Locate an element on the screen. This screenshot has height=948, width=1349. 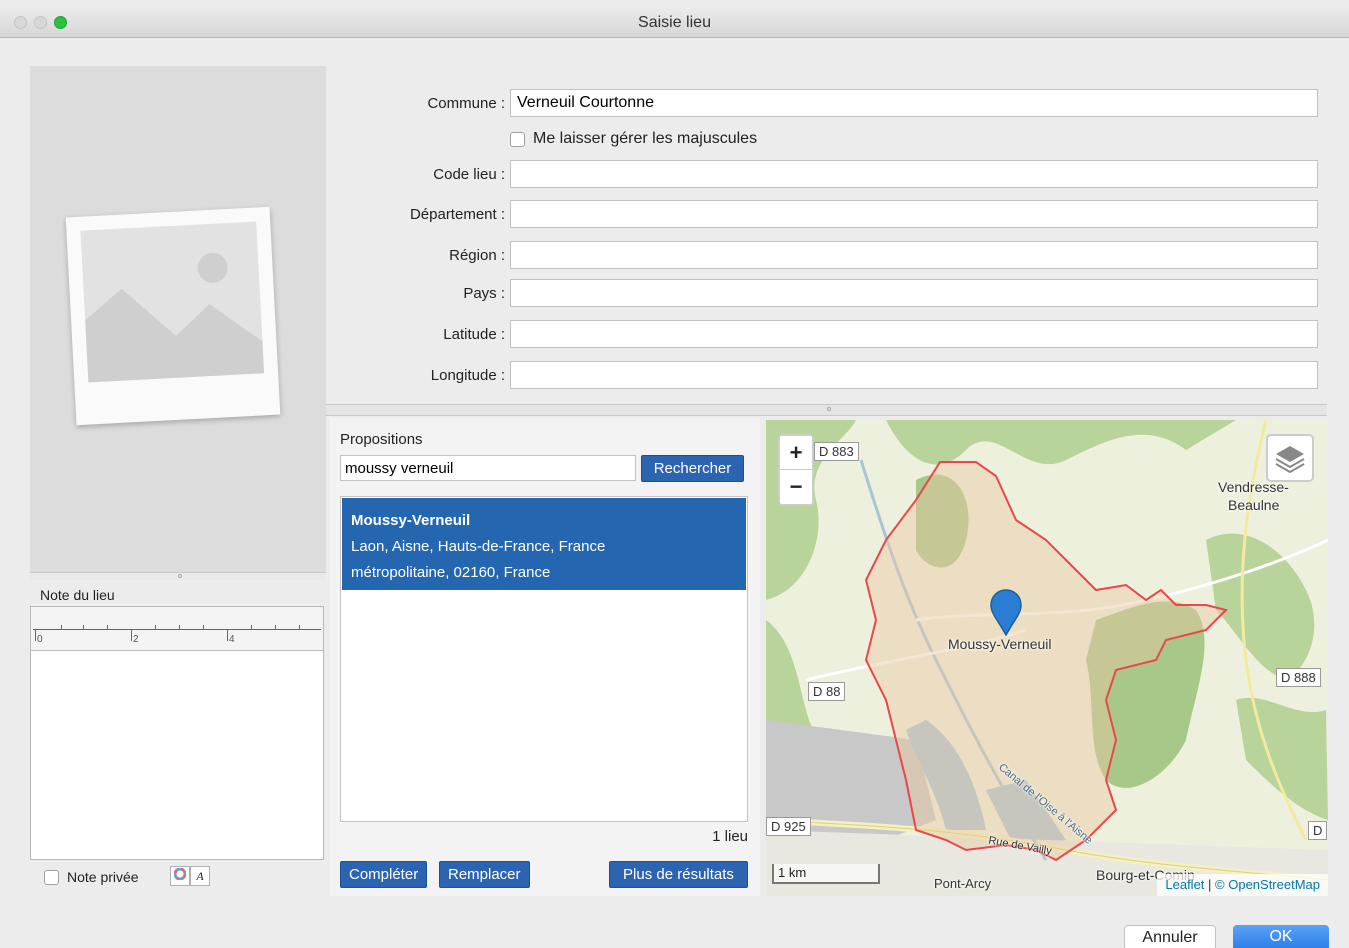
window-title: Saisie lieu is located at coordinates (674, 22).